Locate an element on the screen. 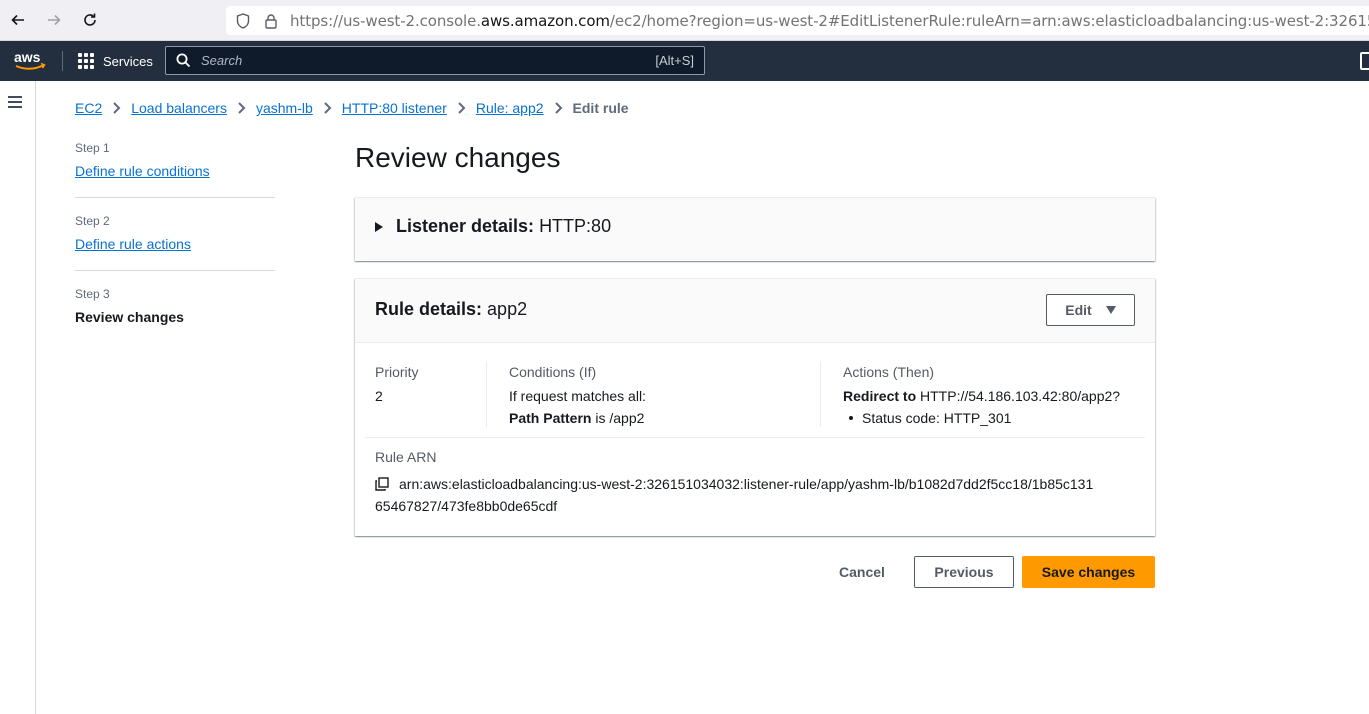  step-current-review: Review changes is located at coordinates (129, 317).